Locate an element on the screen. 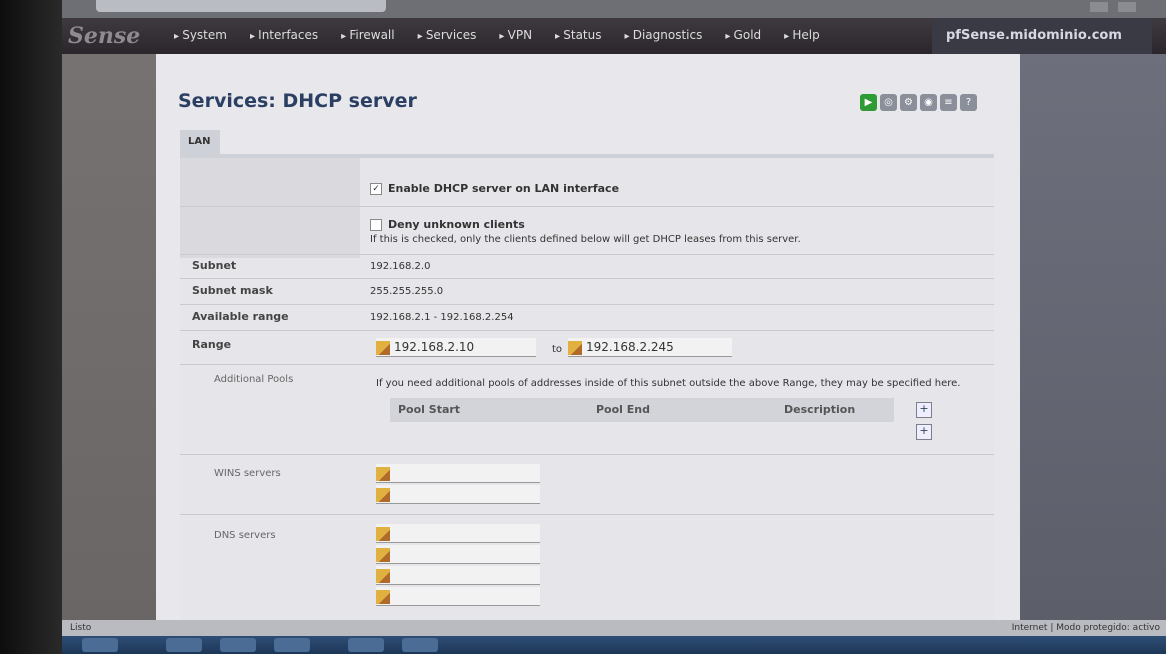  play-icon: ▶ is located at coordinates (868, 102).